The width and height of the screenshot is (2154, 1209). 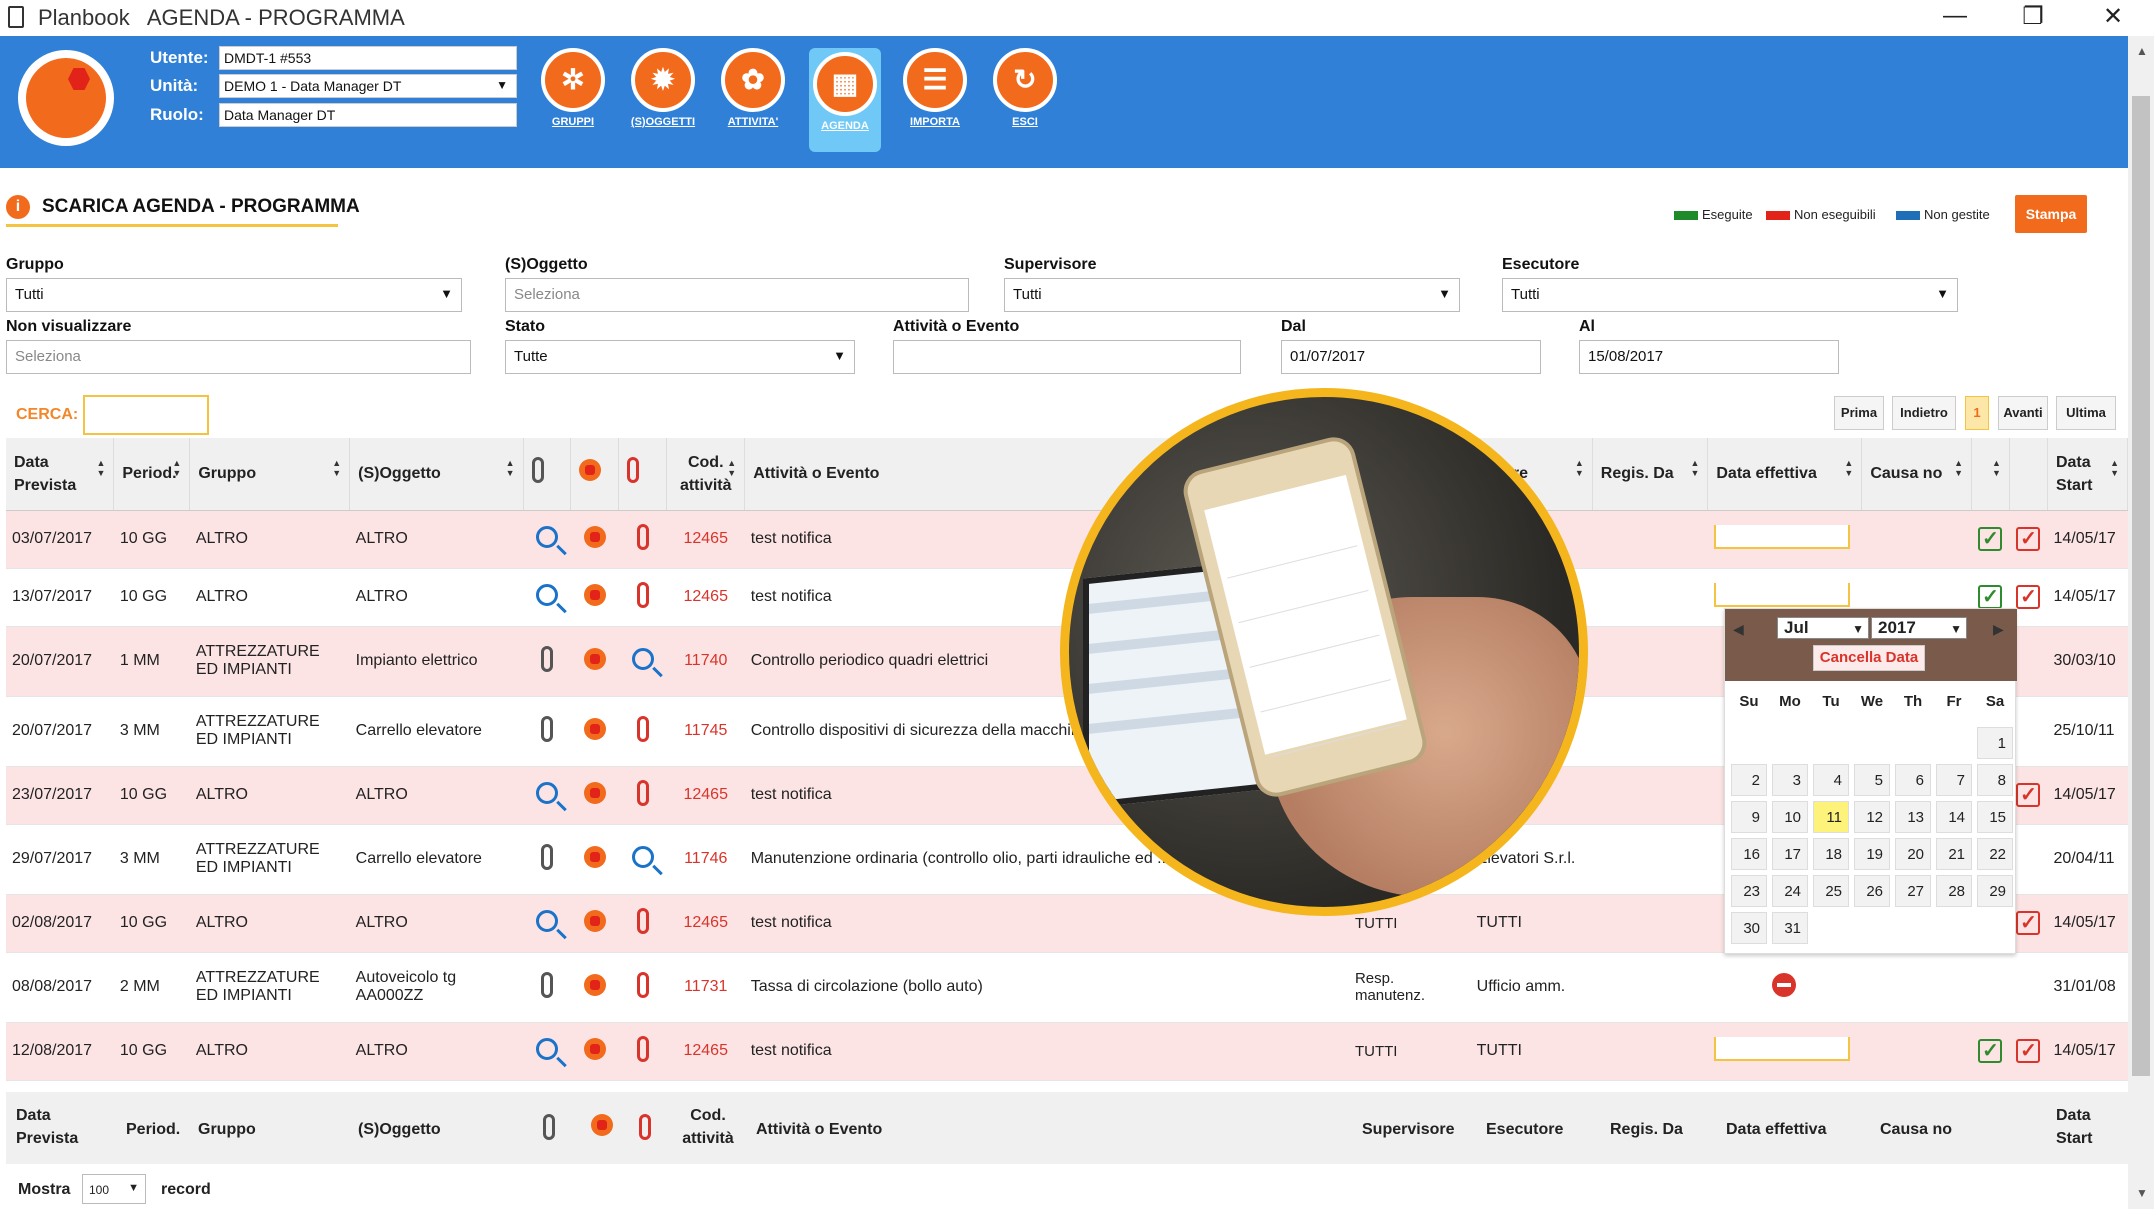 I want to click on nav-agenda: ▦ AGENDA, so click(x=845, y=100).